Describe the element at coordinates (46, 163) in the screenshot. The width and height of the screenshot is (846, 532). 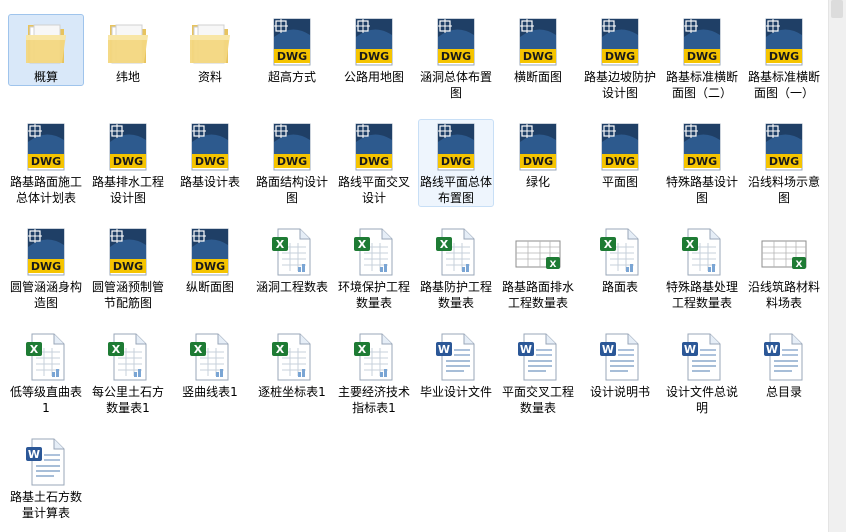
I see `file-item: DWG 路基路面施工总体计划表` at that location.